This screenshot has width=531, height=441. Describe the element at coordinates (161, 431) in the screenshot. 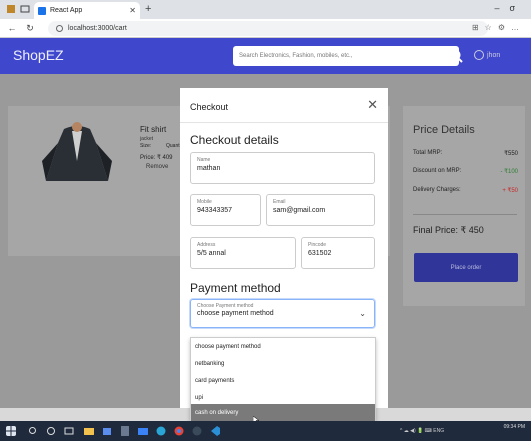

I see `edge-icon` at that location.